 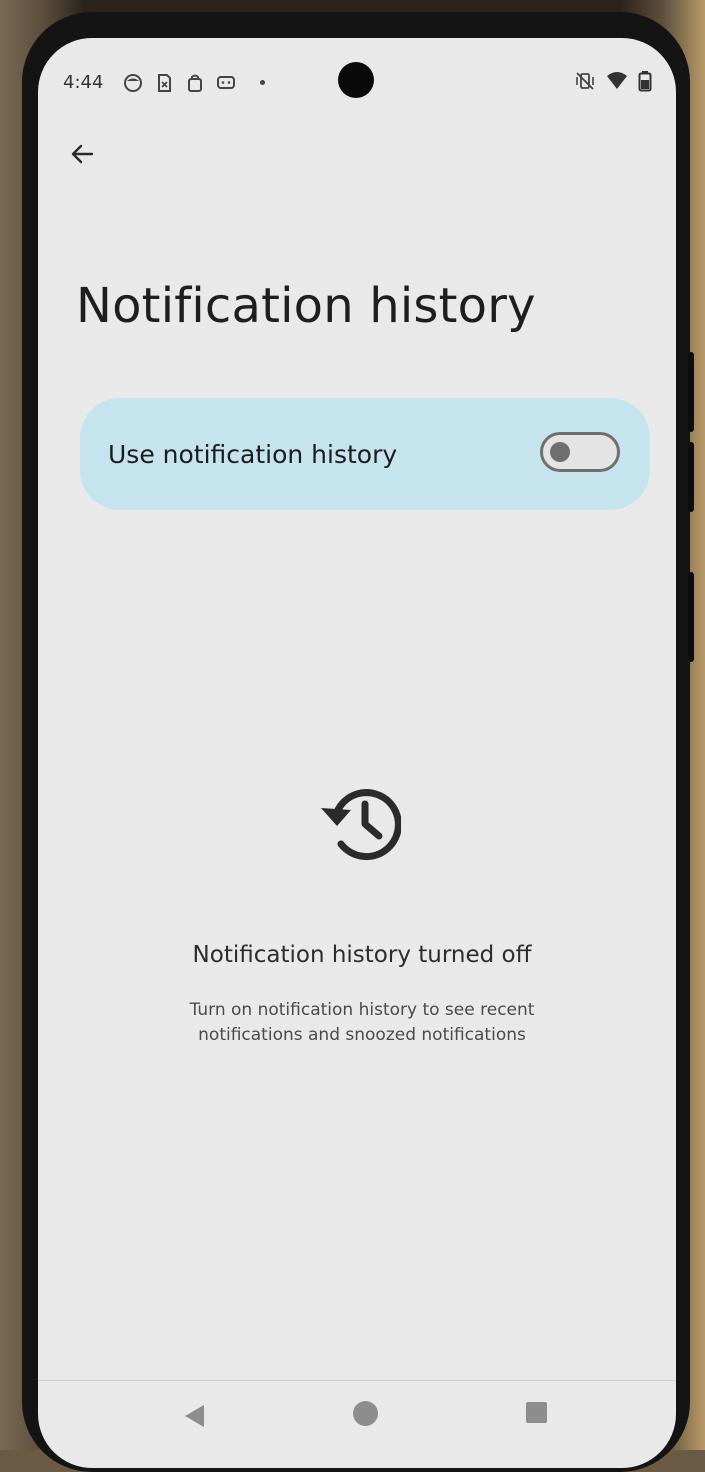 What do you see at coordinates (262, 82) in the screenshot?
I see `more-notifications-dot` at bounding box center [262, 82].